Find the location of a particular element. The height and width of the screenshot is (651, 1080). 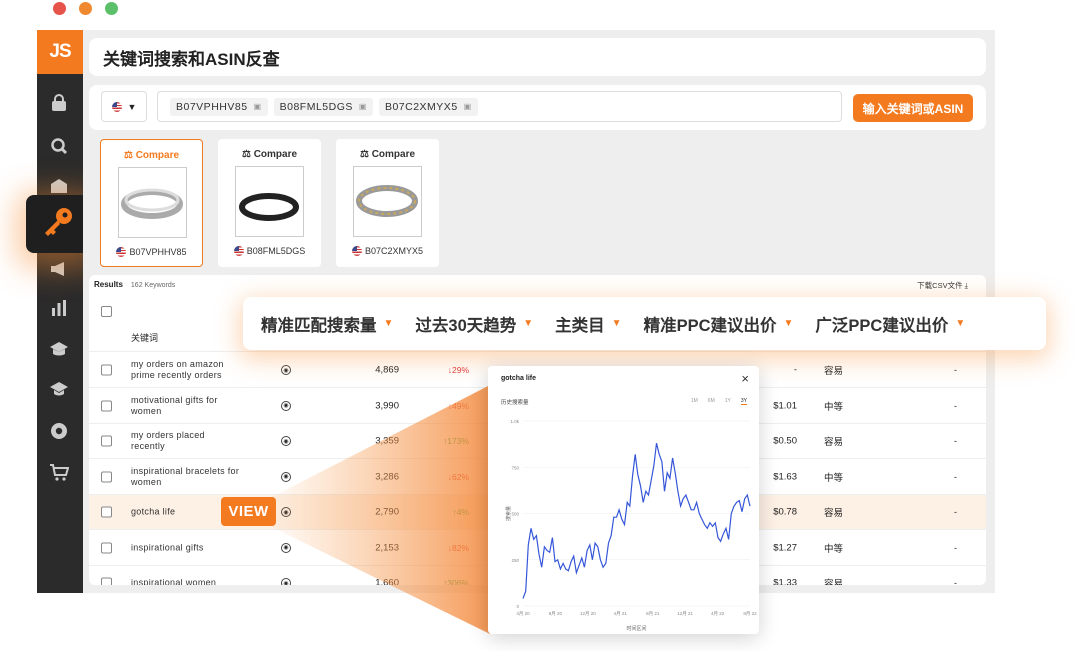

trend-cell: ↑306% is located at coordinates (456, 581).